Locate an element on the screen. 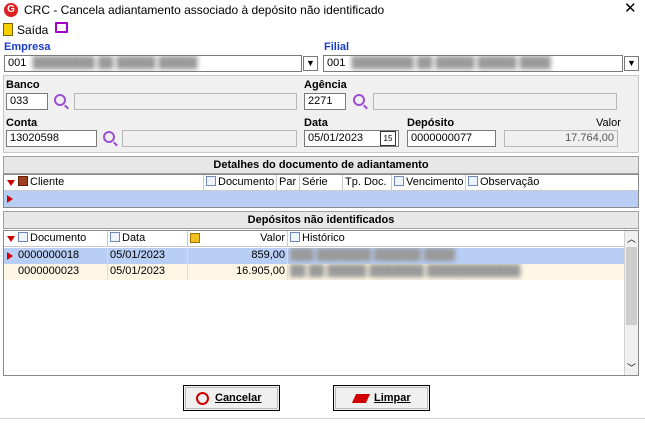 Image resolution: width=645 pixels, height=423 pixels. agencia-input: 2271 is located at coordinates (325, 101).